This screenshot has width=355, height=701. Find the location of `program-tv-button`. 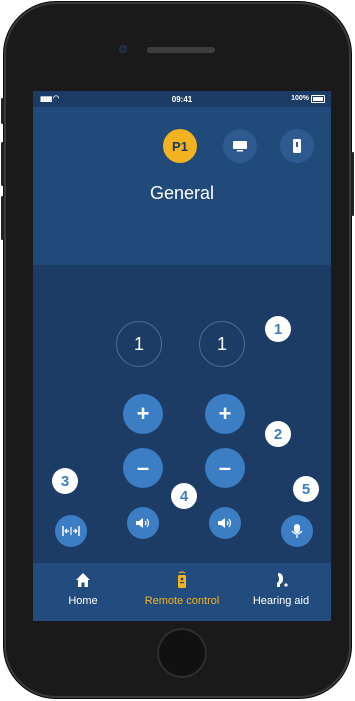

program-tv-button is located at coordinates (240, 146).